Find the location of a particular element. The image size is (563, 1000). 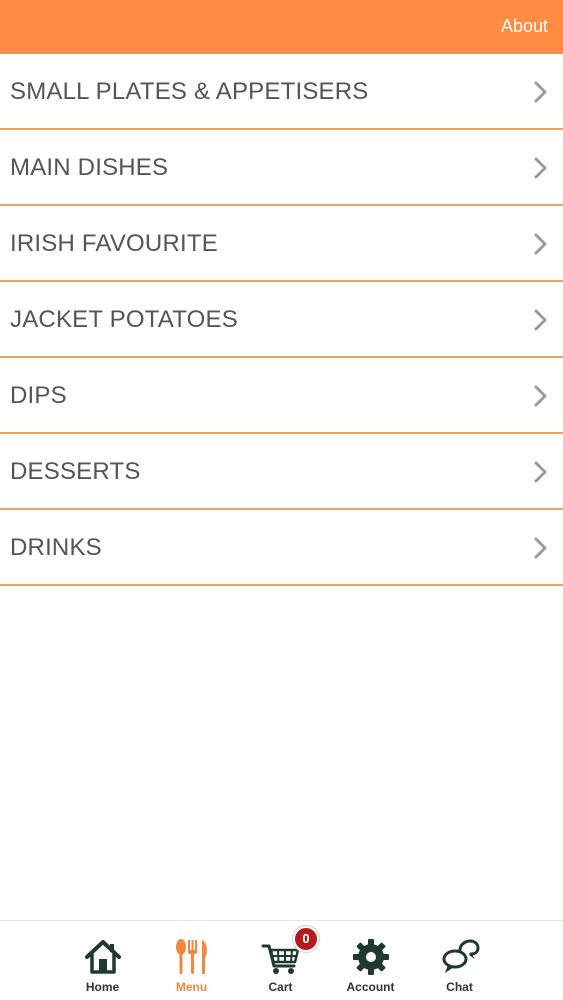

tab-chat: Chat is located at coordinates (459, 960).